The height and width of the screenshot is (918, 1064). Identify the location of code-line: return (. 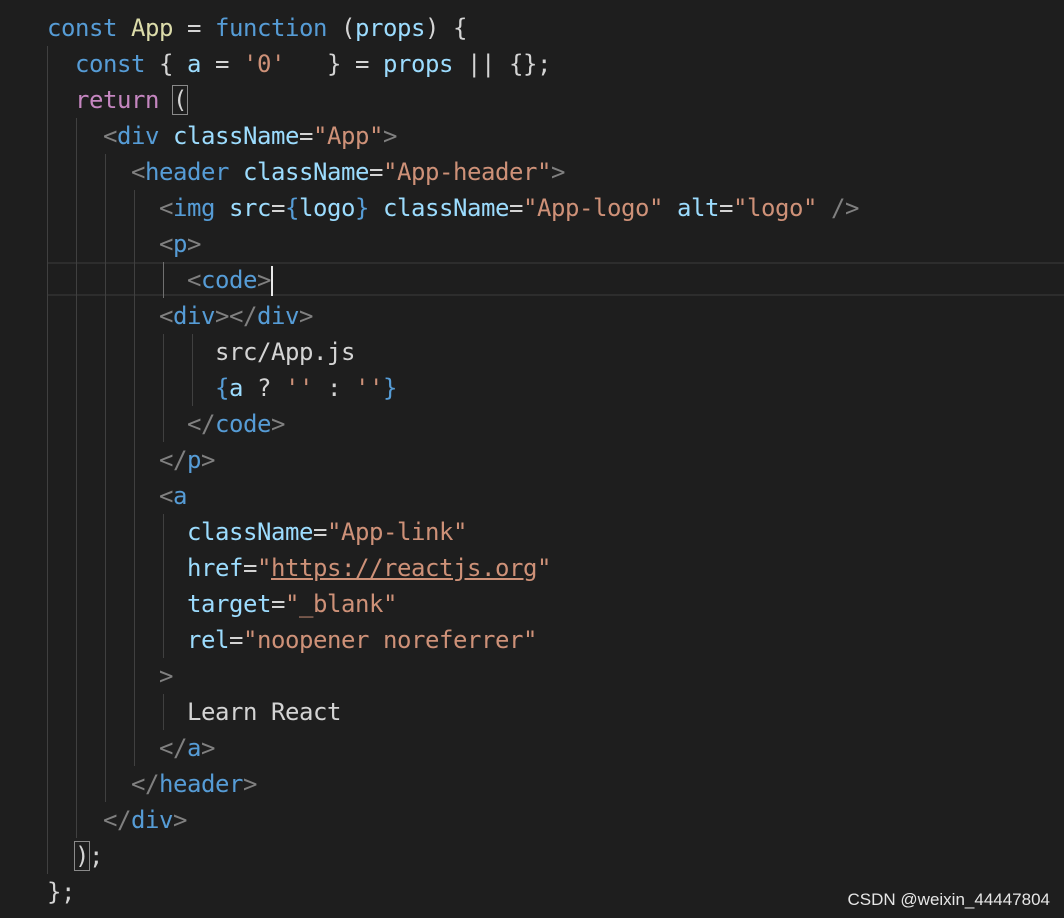
(131, 100).